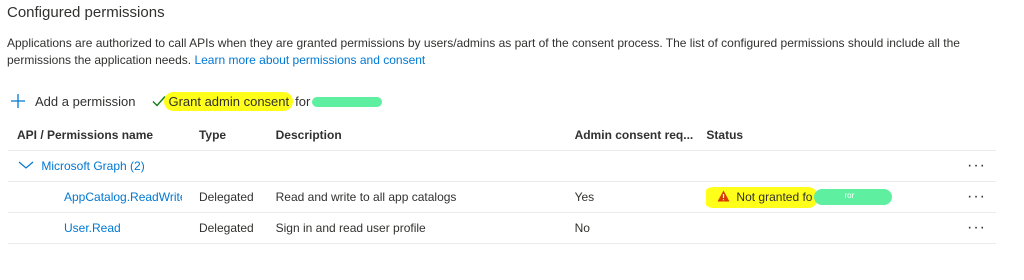 The width and height of the screenshot is (1024, 280). I want to click on permission-name-link: AppCatalog.ReadWrite.All, so click(103, 197).